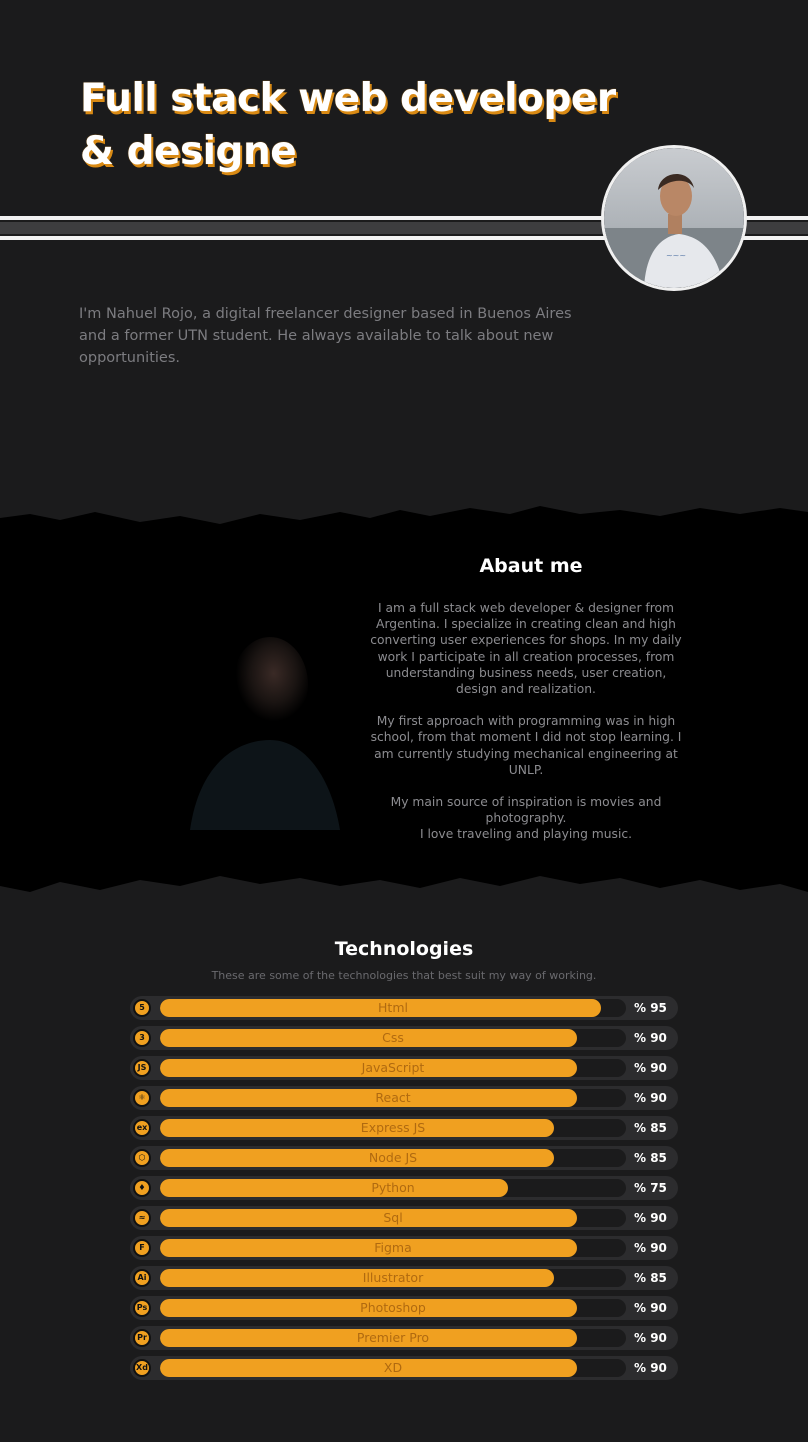  Describe the element at coordinates (404, 949) in the screenshot. I see `technologies-title: Technologies` at that location.